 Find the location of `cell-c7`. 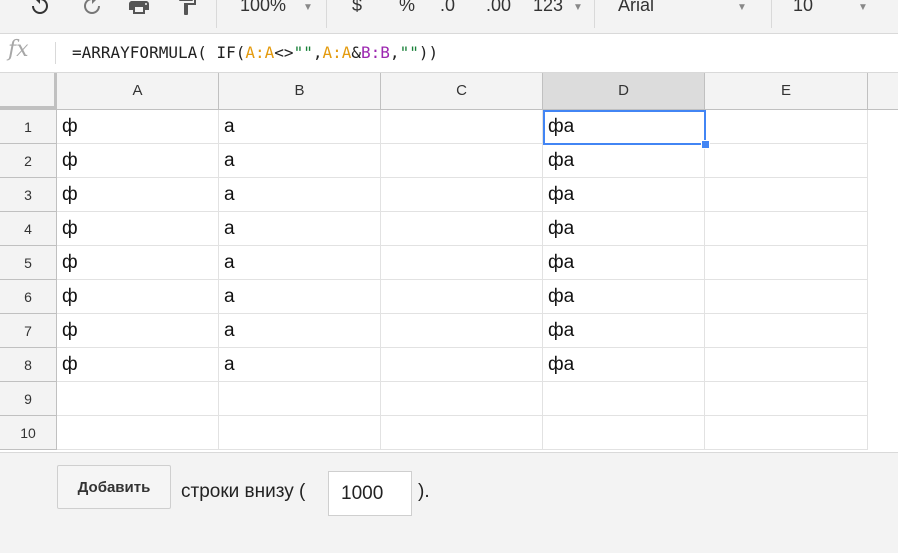

cell-c7 is located at coordinates (462, 331).